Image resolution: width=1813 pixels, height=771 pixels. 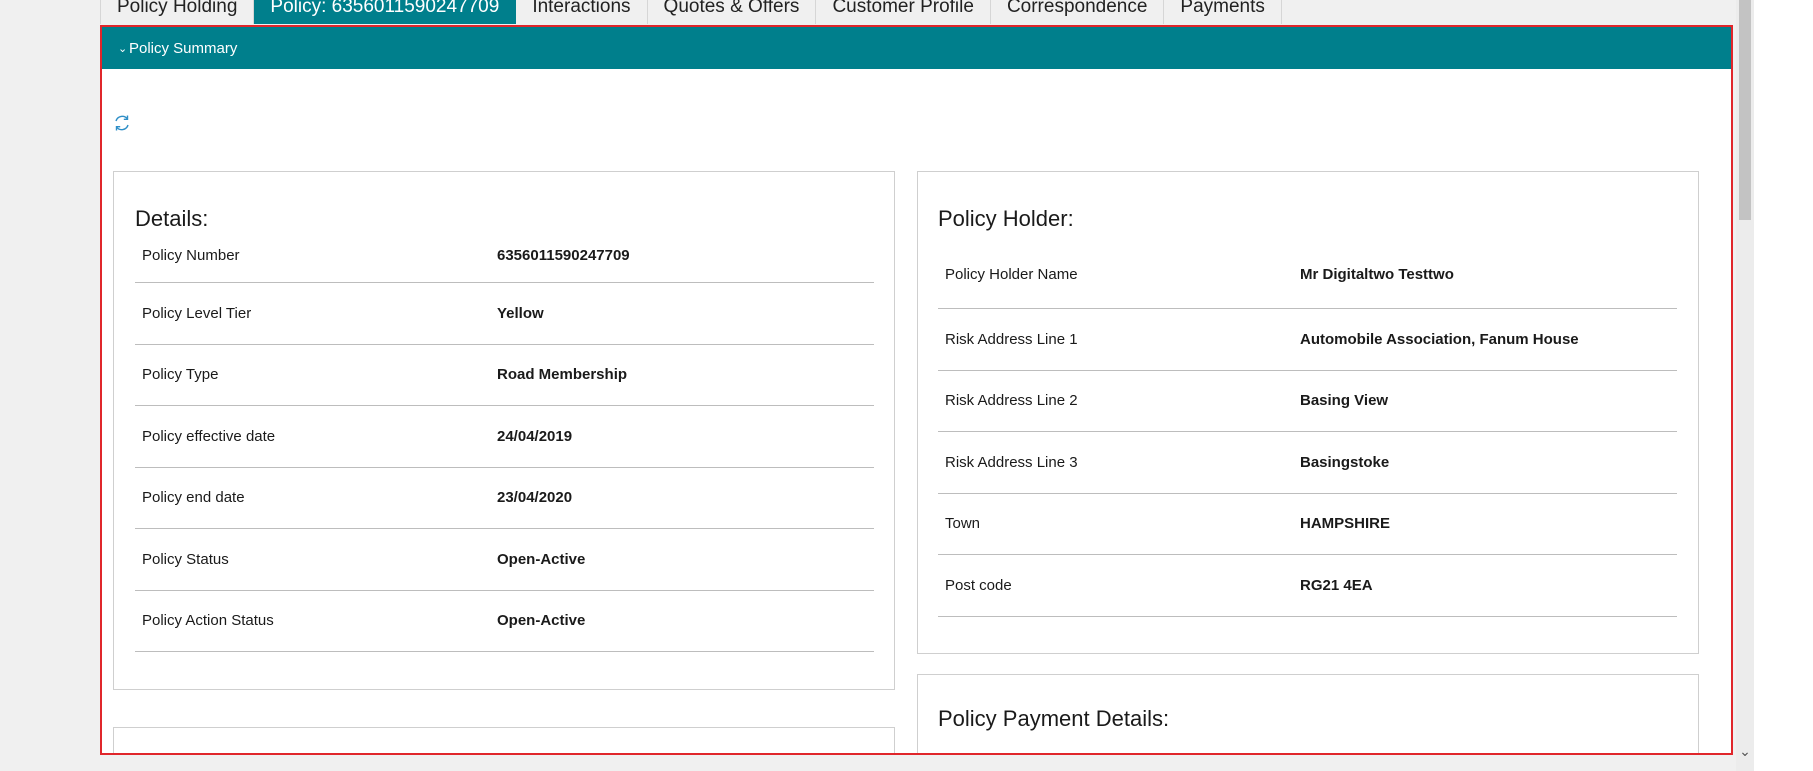 I want to click on detail-row: Policy Level Tier Yellow, so click(x=504, y=314).